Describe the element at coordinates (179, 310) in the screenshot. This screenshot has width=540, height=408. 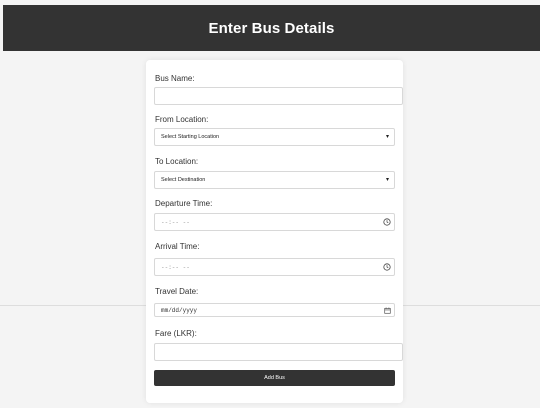
I see `travel-date-placeholder: mm/dd/yyyy` at that location.